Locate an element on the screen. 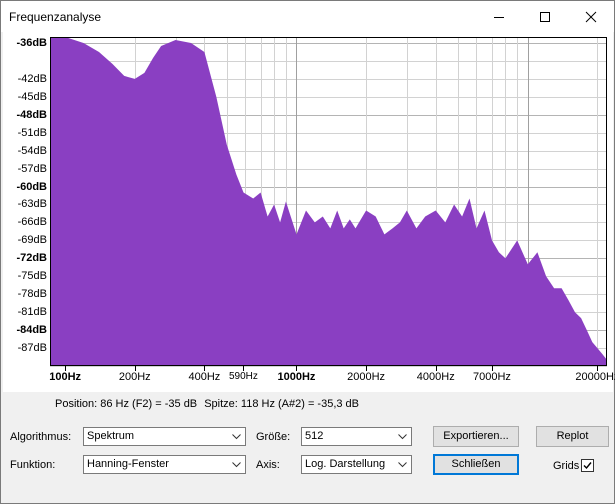 The width and height of the screenshot is (615, 504). checkmark-icon is located at coordinates (587, 466).